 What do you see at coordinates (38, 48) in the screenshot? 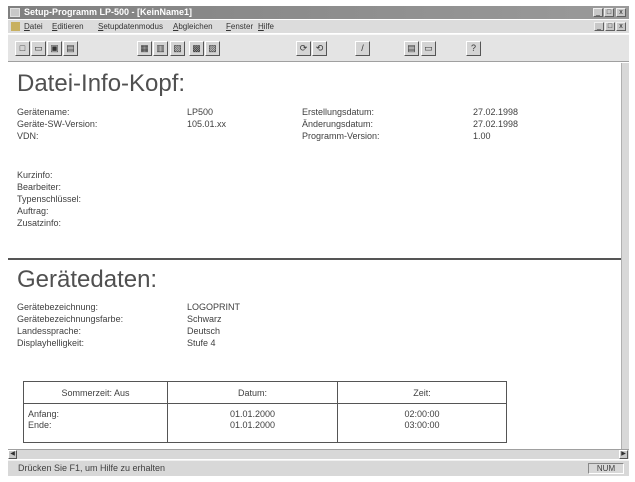
I see `open-icon: ▭` at bounding box center [38, 48].